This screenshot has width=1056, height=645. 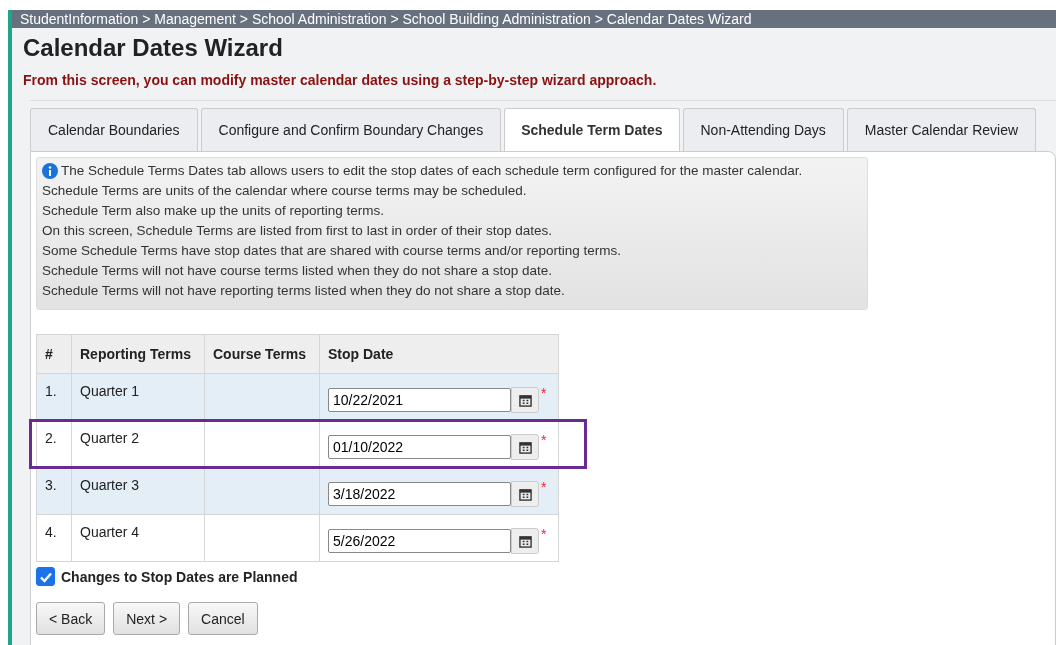 I want to click on row-number: 2., so click(x=51, y=438).